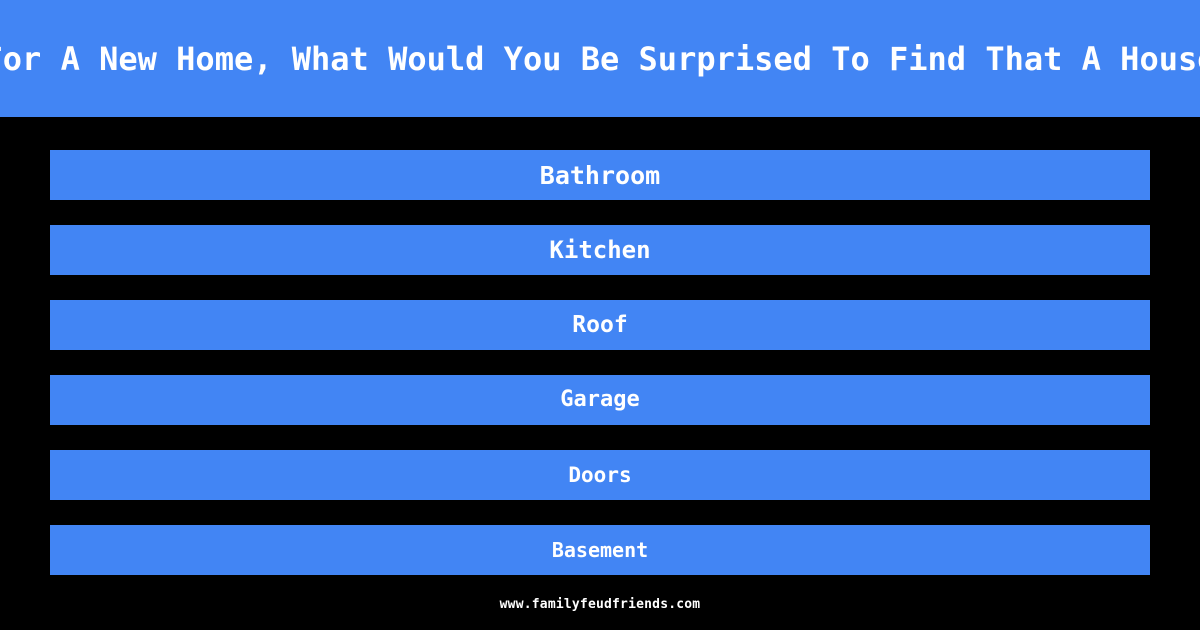 The height and width of the screenshot is (630, 1200). I want to click on answer-label: Basement, so click(600, 550).